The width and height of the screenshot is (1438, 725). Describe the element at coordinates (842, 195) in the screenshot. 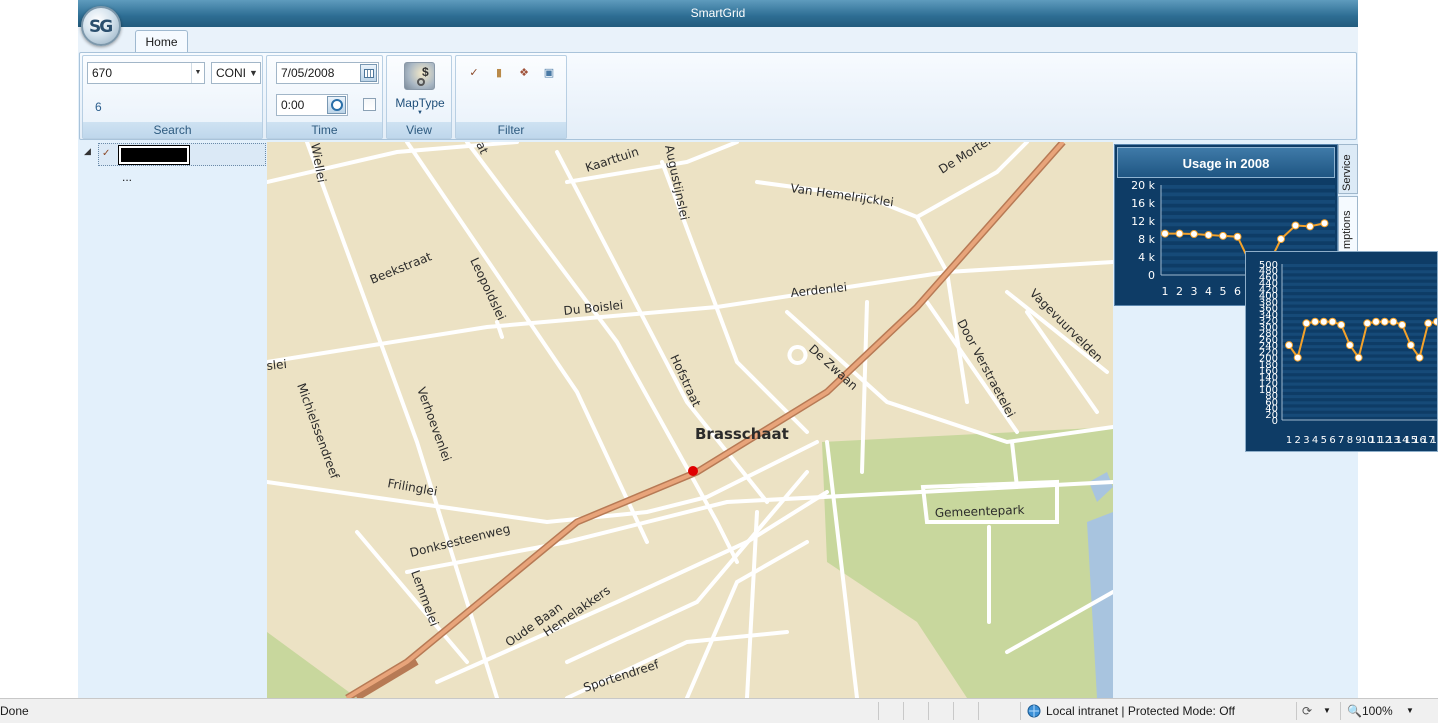

I see `map-label: Van Hemelrijcklei` at that location.